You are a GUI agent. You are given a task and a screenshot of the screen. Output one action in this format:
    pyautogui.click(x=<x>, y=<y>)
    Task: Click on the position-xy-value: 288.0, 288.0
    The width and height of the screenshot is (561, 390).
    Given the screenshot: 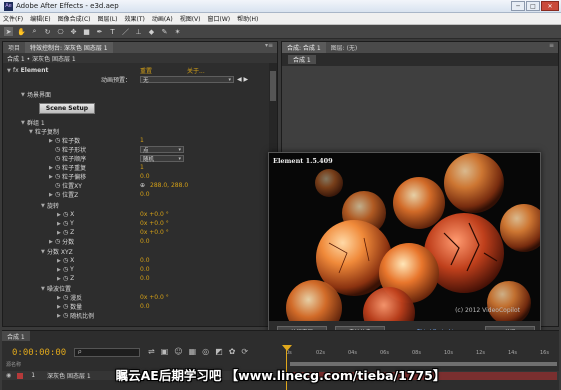 What is the action you would take?
    pyautogui.click(x=169, y=185)
    